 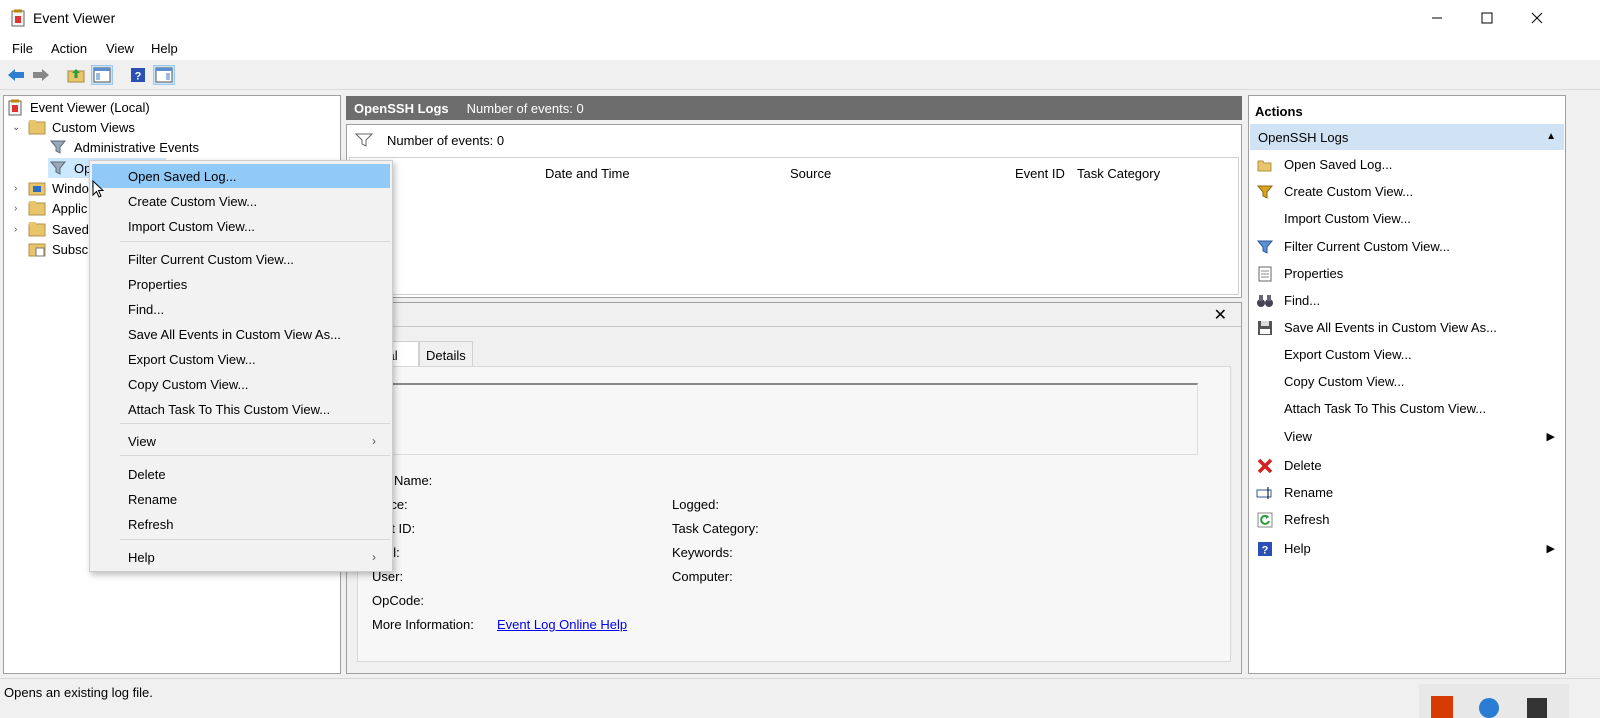 What do you see at coordinates (58, 249) in the screenshot?
I see `tree-item-subscriptions: Subsc` at bounding box center [58, 249].